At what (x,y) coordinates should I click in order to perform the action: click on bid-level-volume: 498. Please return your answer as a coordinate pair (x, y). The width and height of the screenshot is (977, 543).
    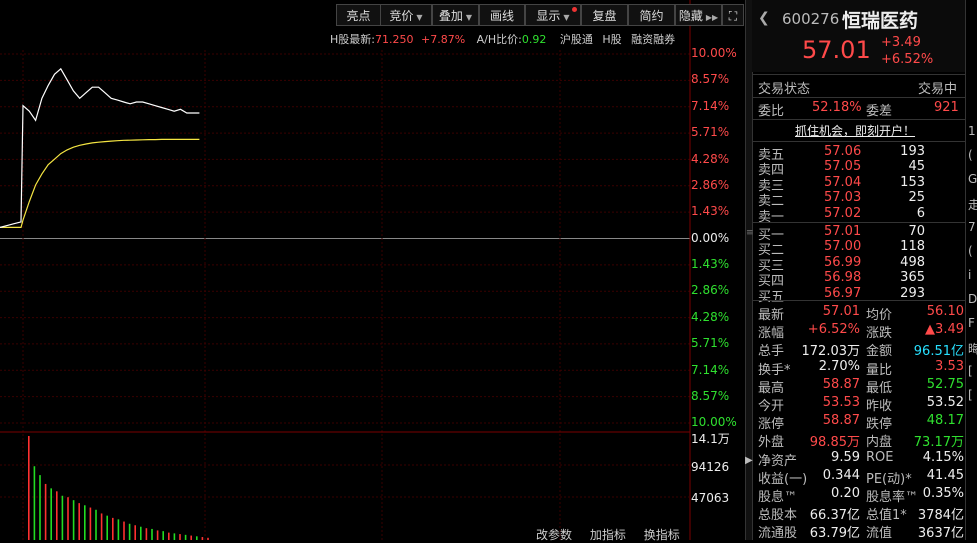
    Looking at the image, I should click on (912, 262).